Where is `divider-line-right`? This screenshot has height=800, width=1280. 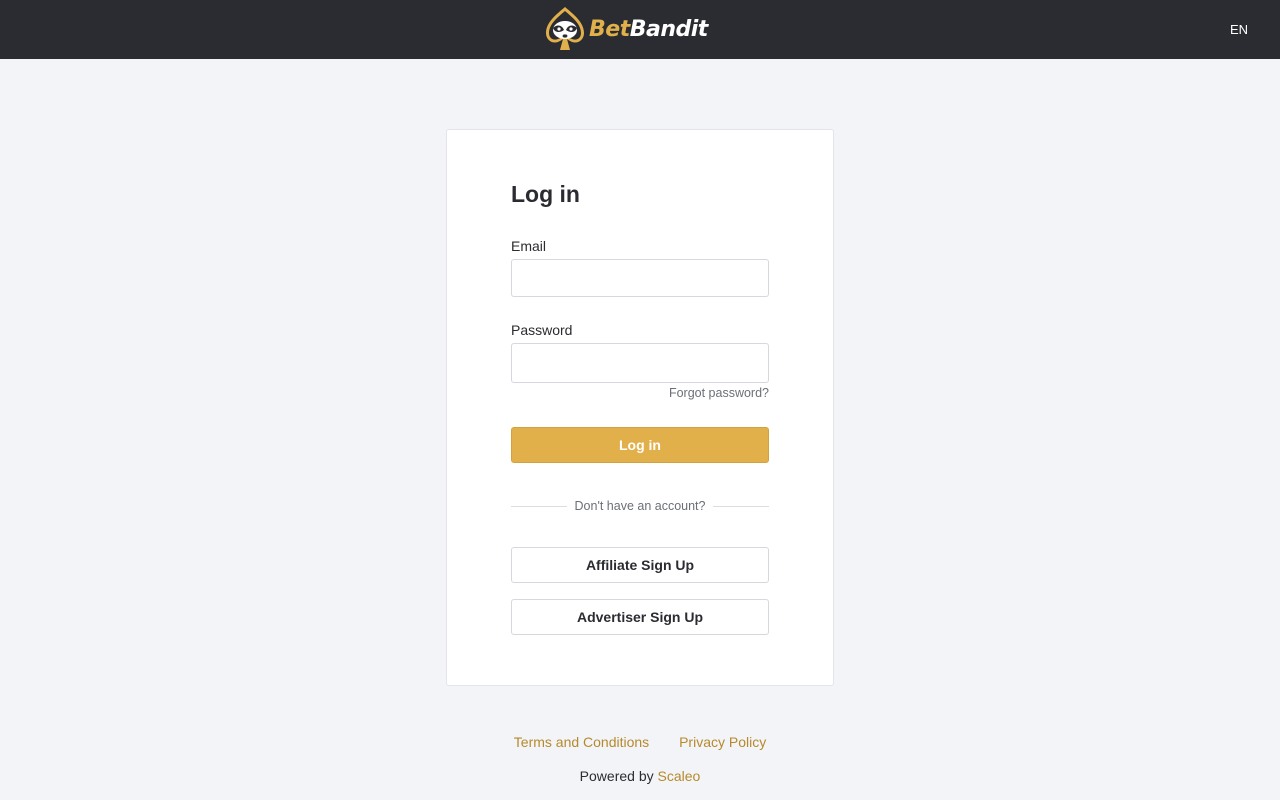
divider-line-right is located at coordinates (741, 506).